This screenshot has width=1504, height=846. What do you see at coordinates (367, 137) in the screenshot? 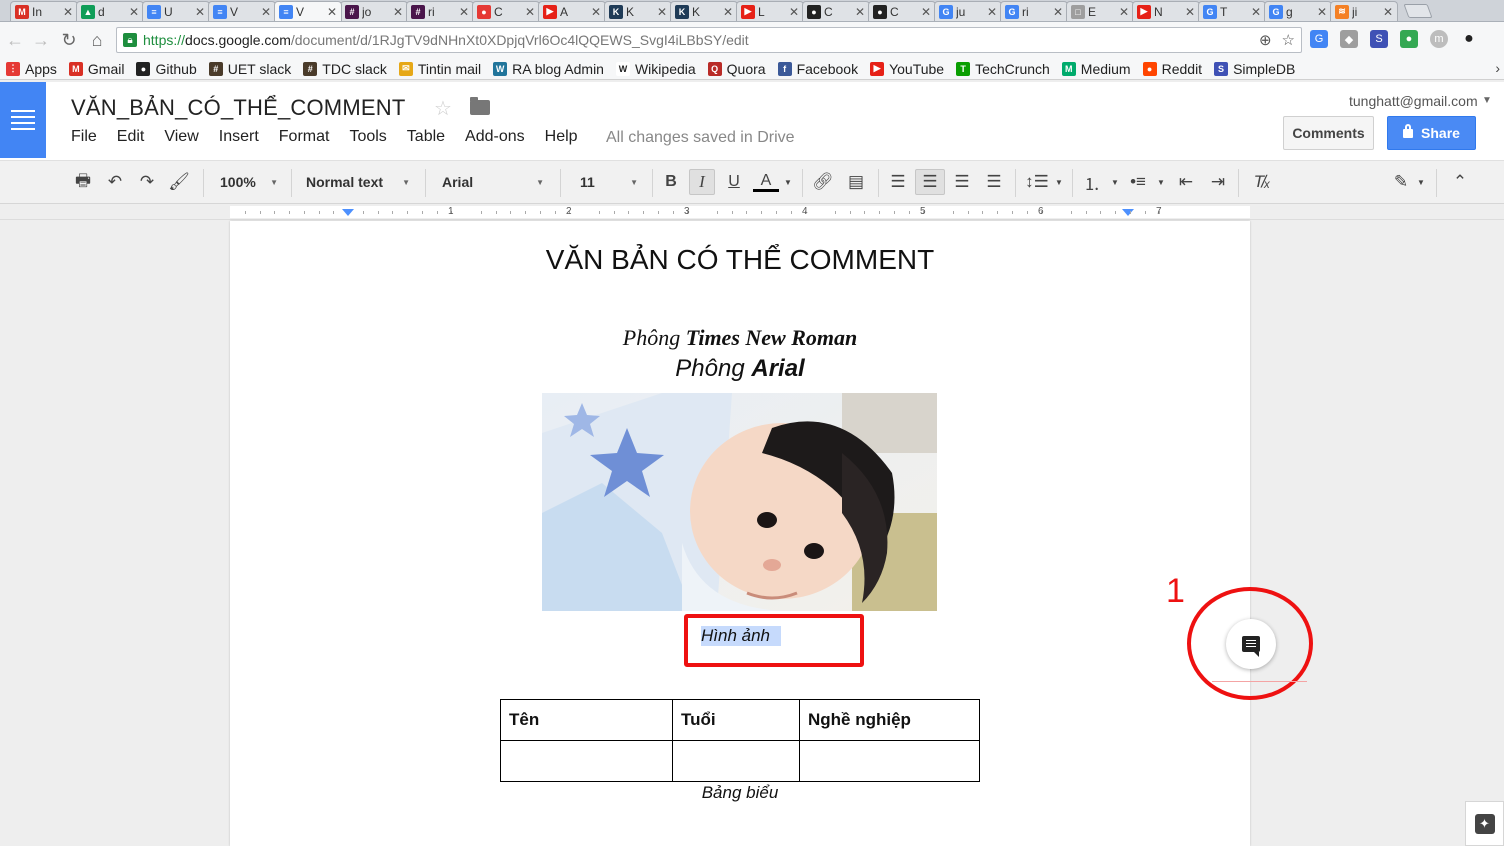
I see `menu-tools: Tools` at bounding box center [367, 137].